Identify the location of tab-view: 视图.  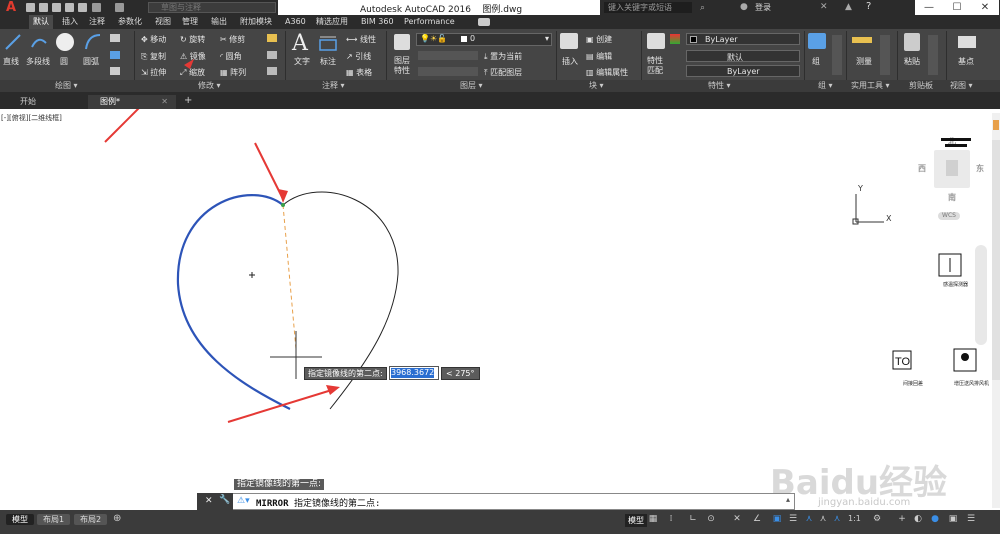
(163, 22).